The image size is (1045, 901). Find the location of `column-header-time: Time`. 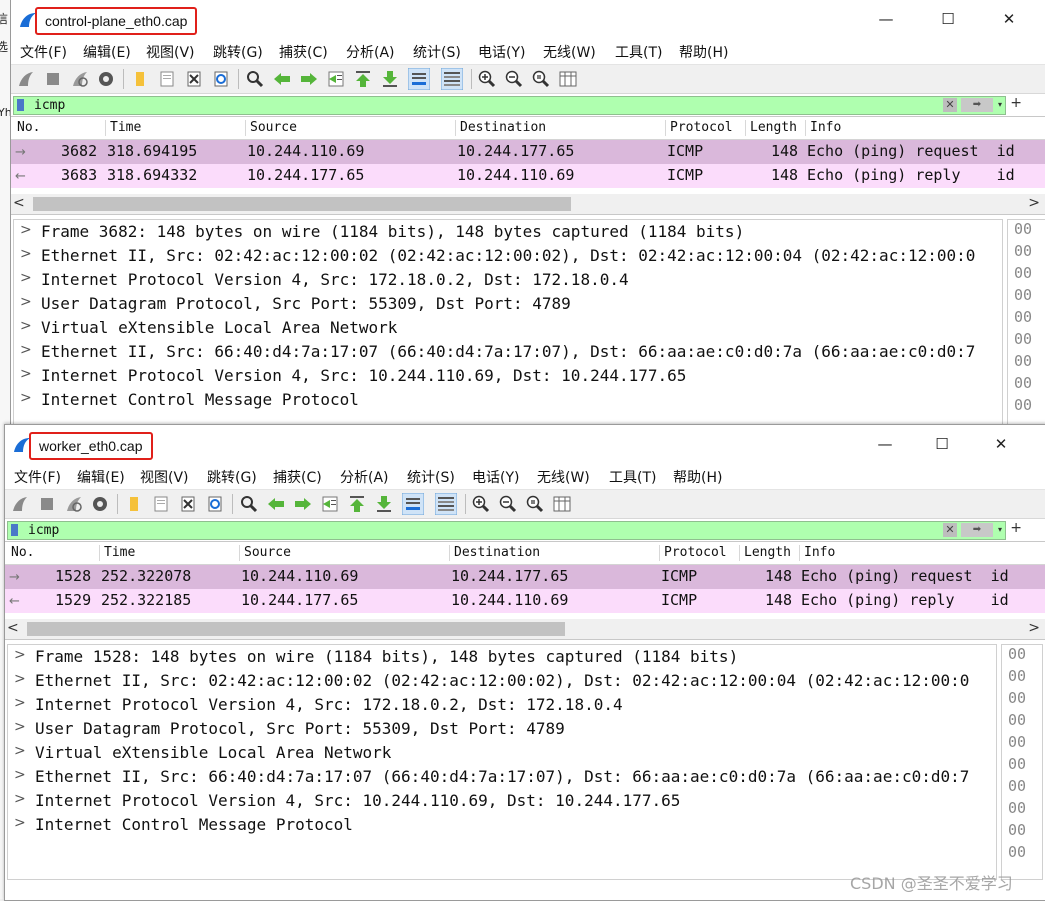

column-header-time: Time is located at coordinates (117, 553).